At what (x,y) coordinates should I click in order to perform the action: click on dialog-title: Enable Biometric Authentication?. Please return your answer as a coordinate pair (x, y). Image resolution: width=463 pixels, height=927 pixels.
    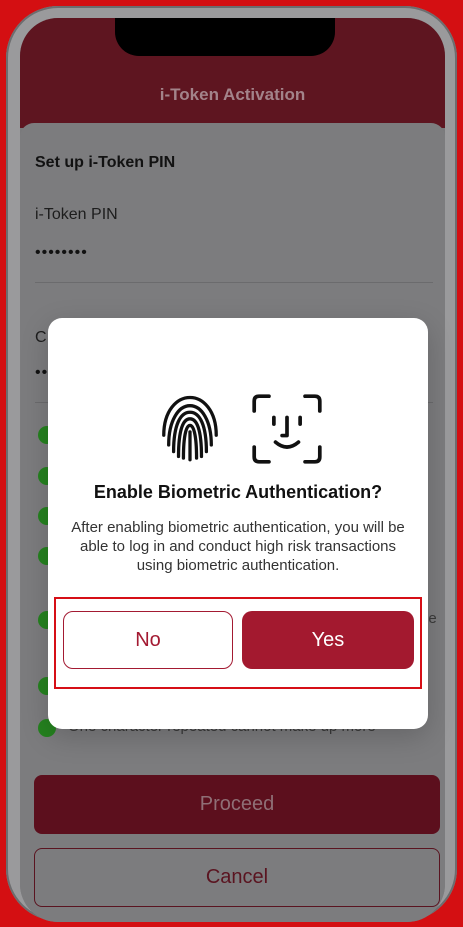
    Looking at the image, I should click on (238, 492).